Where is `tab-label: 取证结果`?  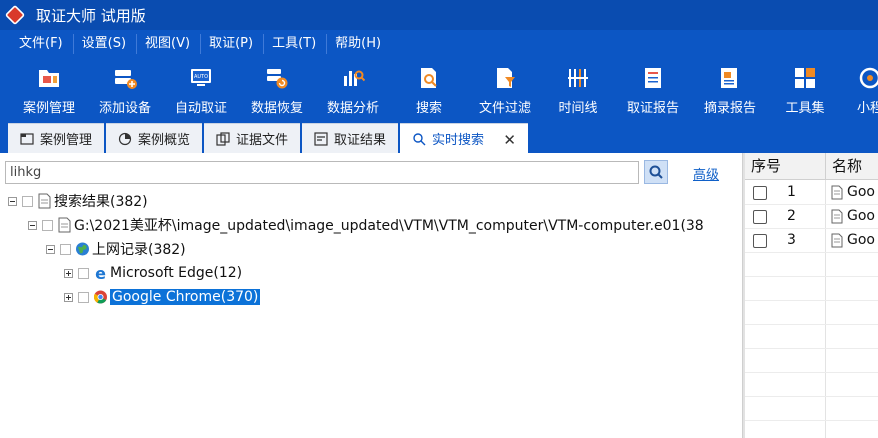 tab-label: 取证结果 is located at coordinates (360, 140).